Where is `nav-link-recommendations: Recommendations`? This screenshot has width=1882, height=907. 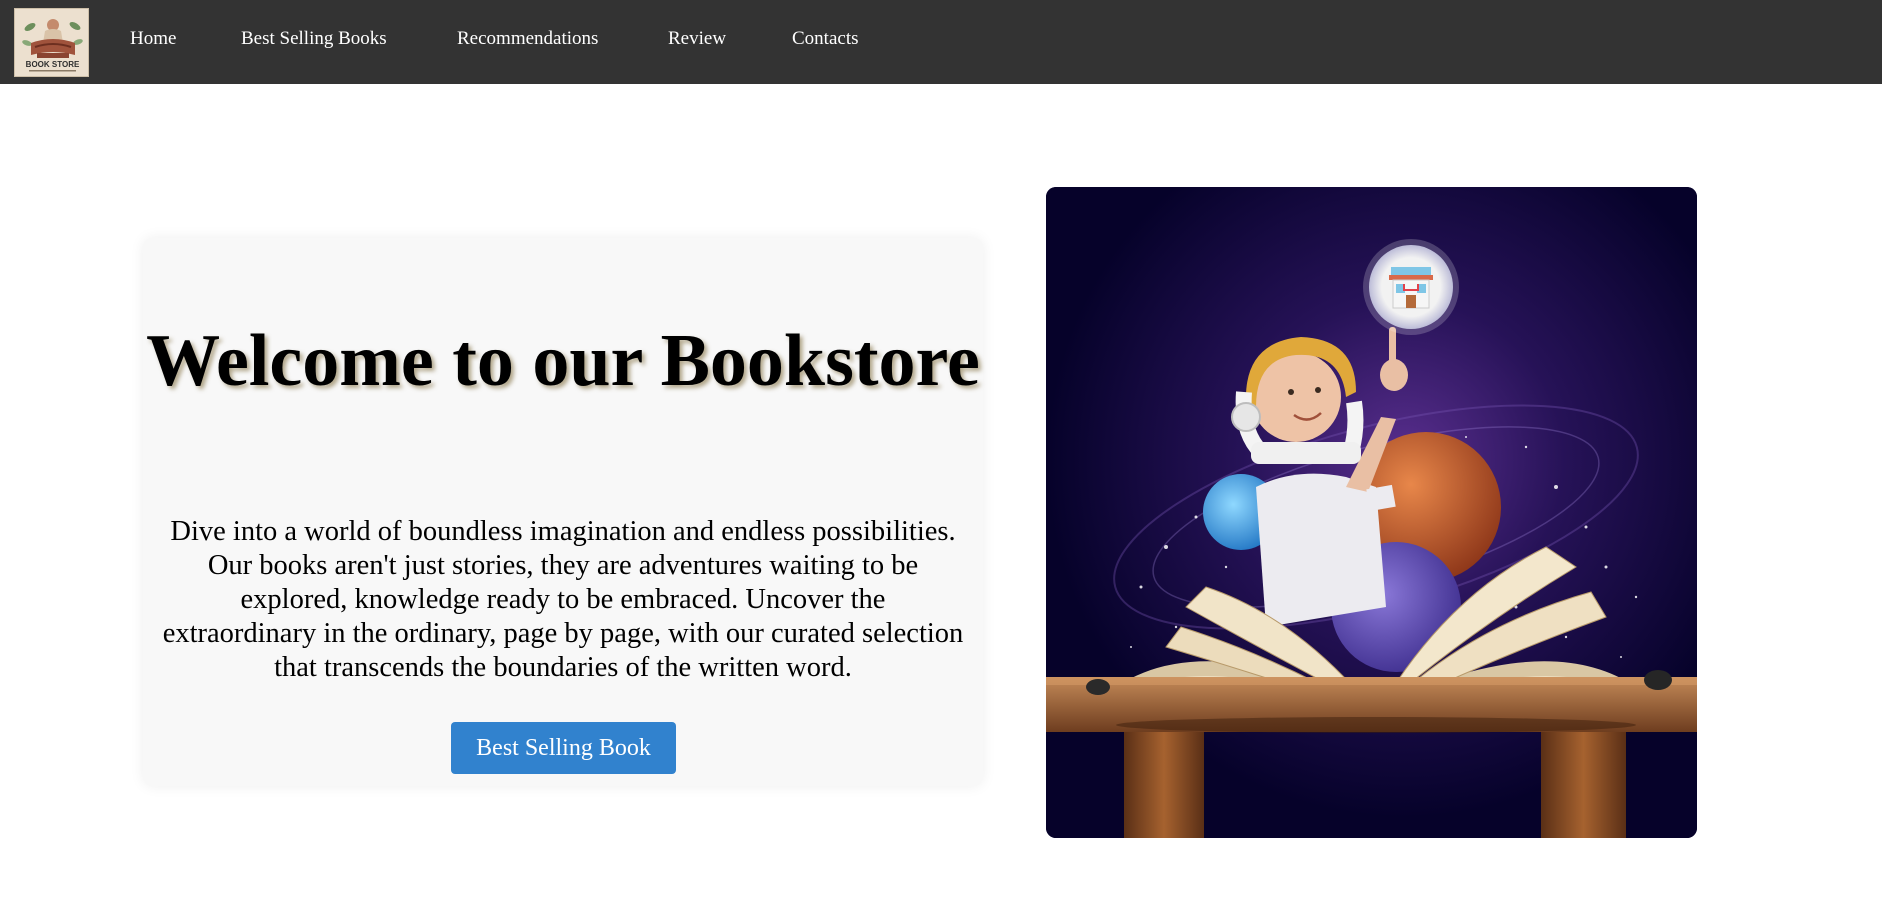
nav-link-recommendations: Recommendations is located at coordinates (527, 39).